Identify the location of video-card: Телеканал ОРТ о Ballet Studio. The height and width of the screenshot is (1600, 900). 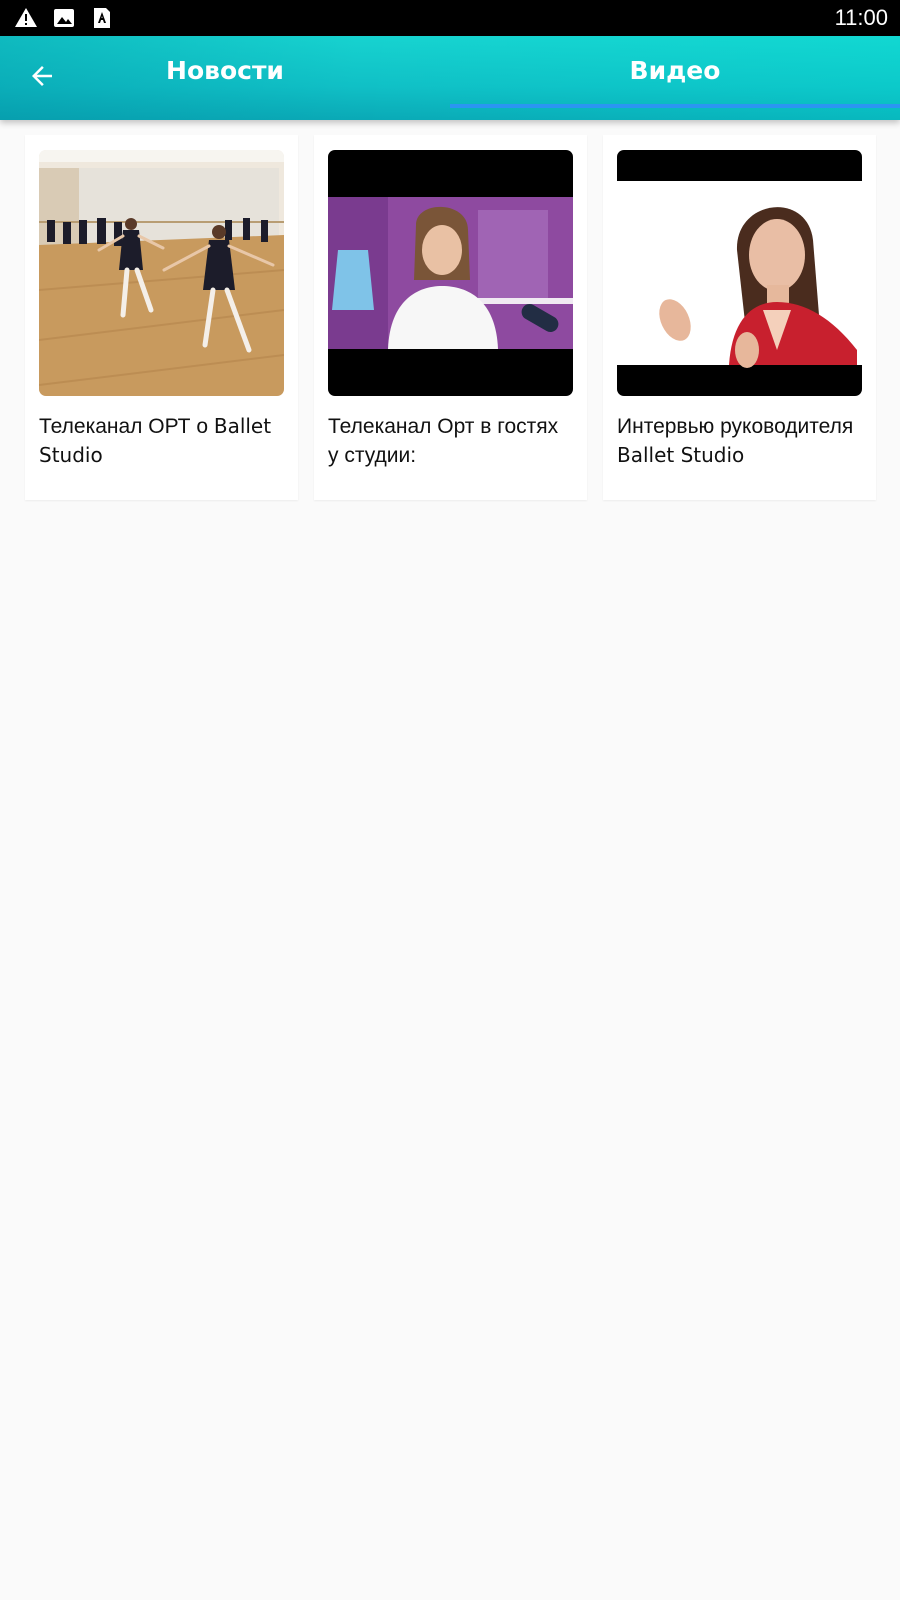
(161, 317).